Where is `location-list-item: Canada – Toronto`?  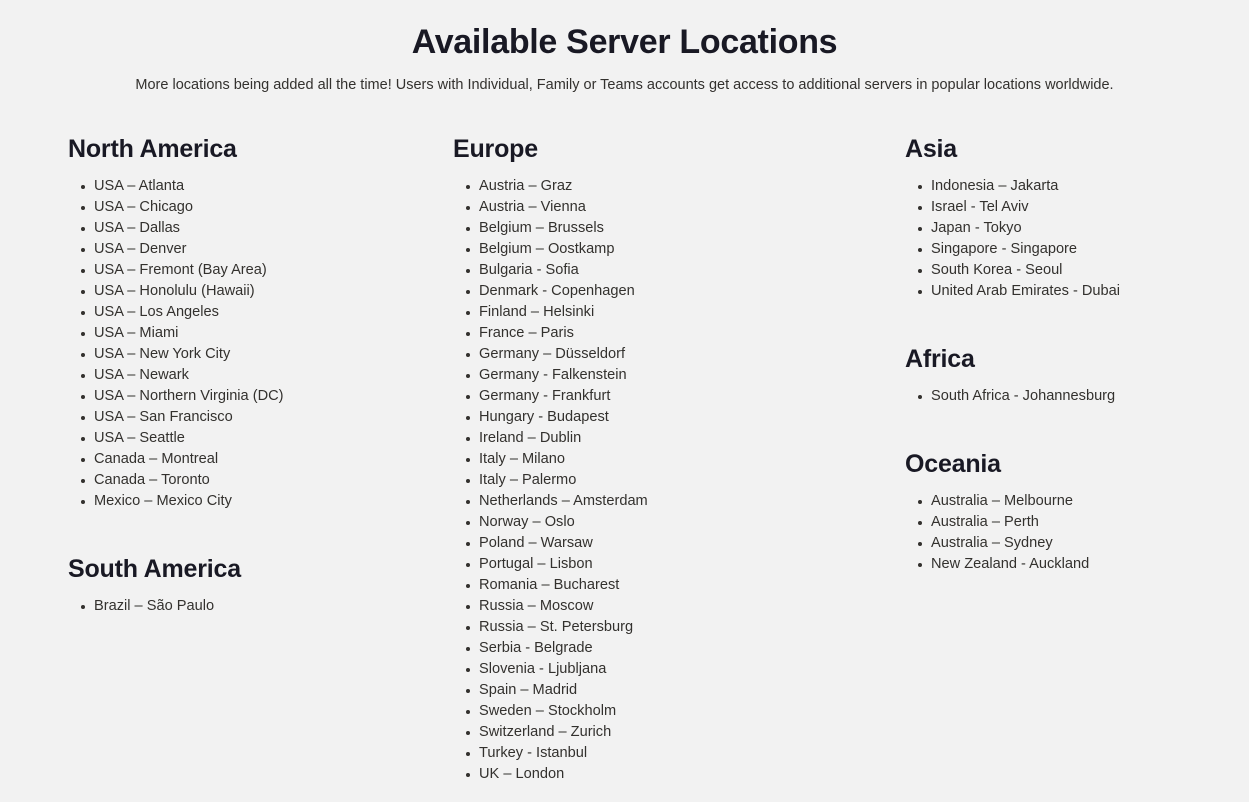 location-list-item: Canada – Toronto is located at coordinates (226, 480).